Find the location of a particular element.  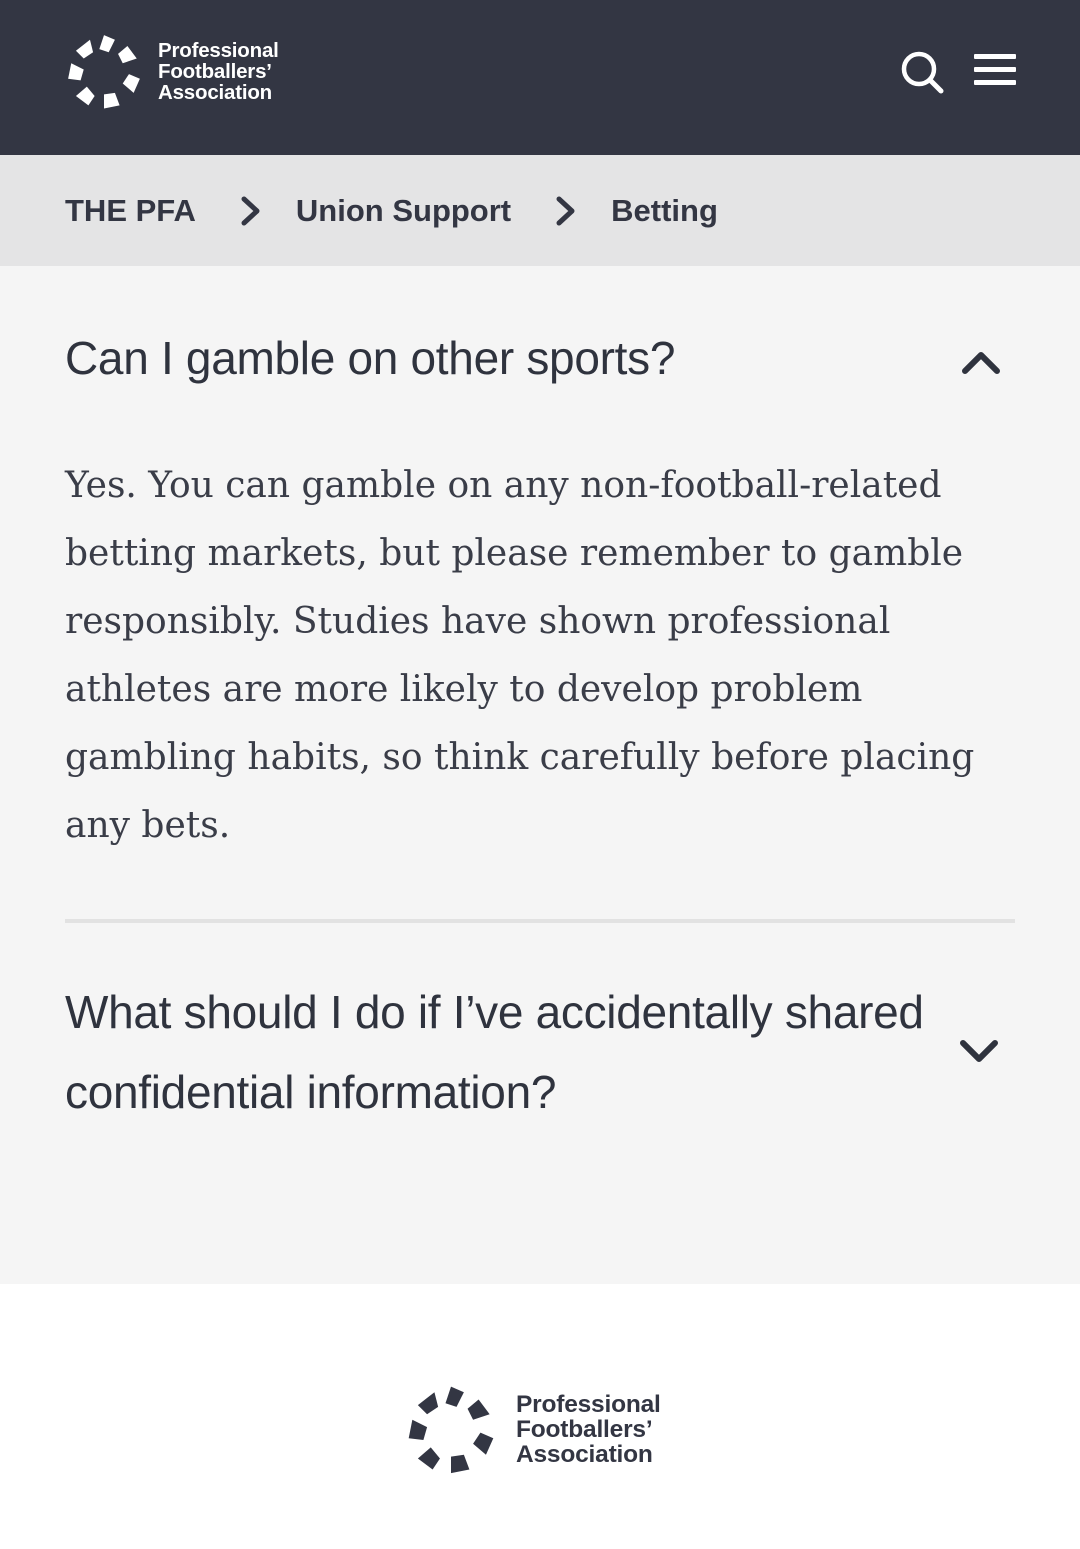

menu-button is located at coordinates (995, 73).